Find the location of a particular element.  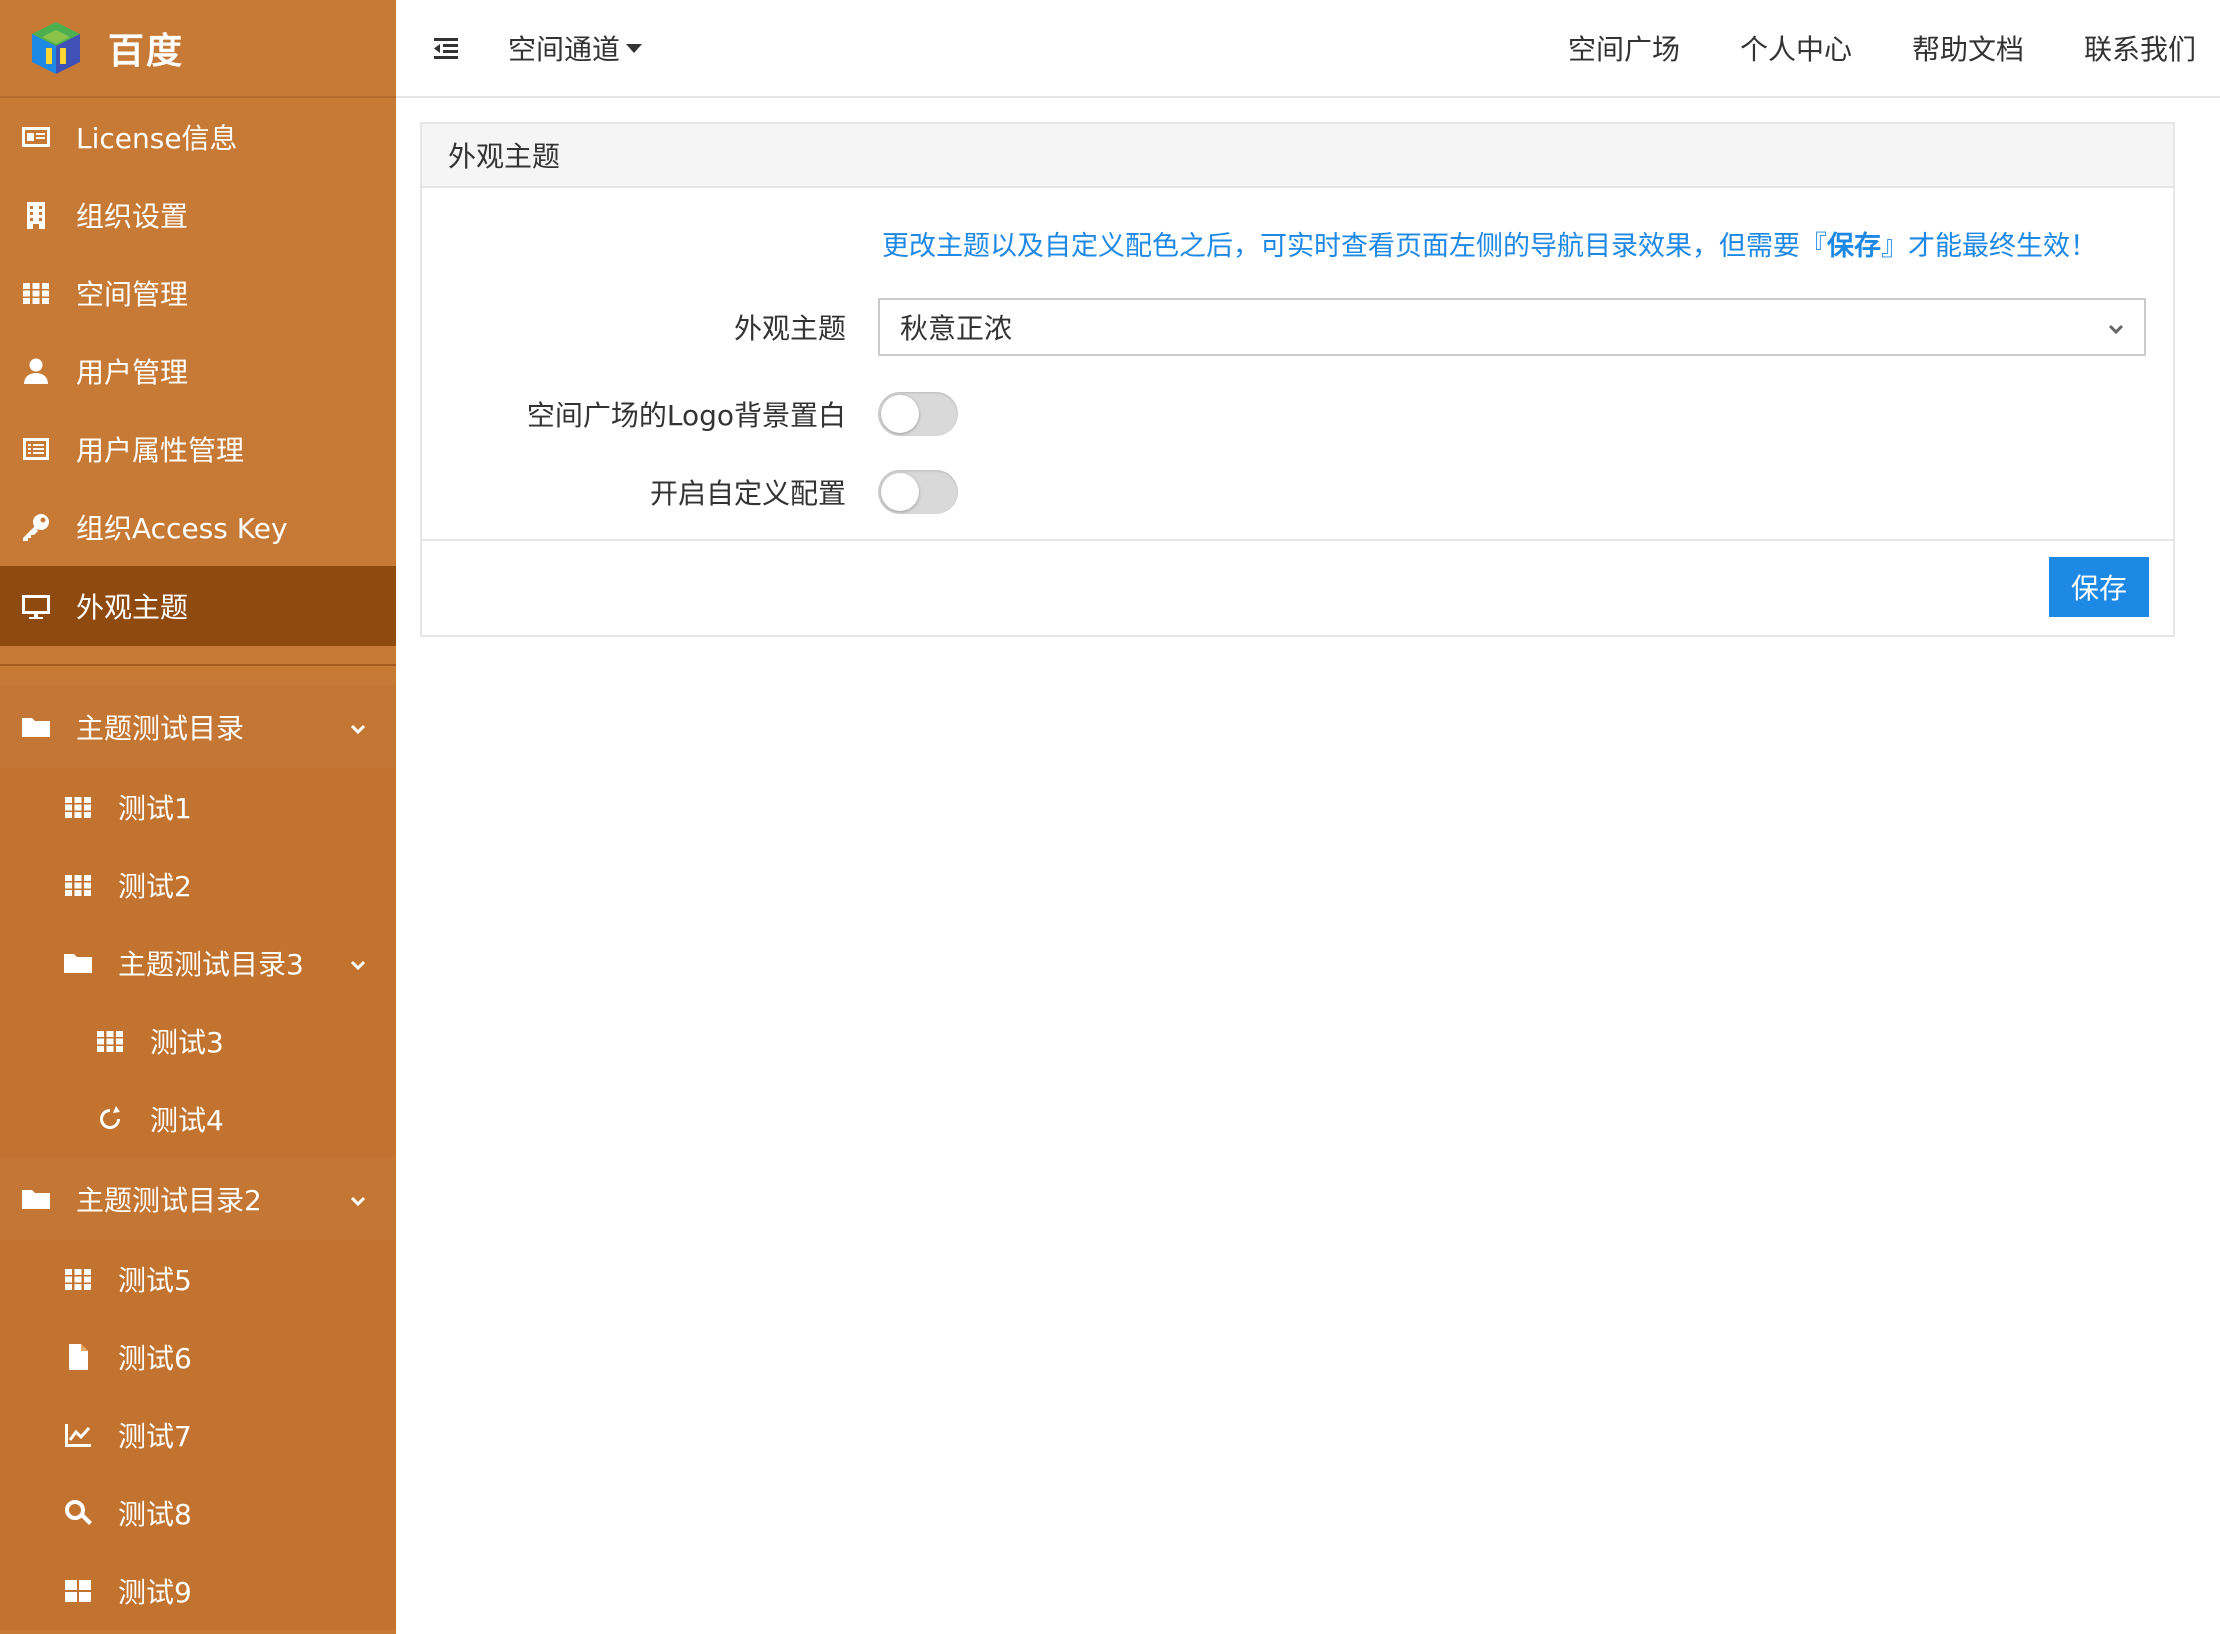

save-button: 保存 is located at coordinates (2099, 587).